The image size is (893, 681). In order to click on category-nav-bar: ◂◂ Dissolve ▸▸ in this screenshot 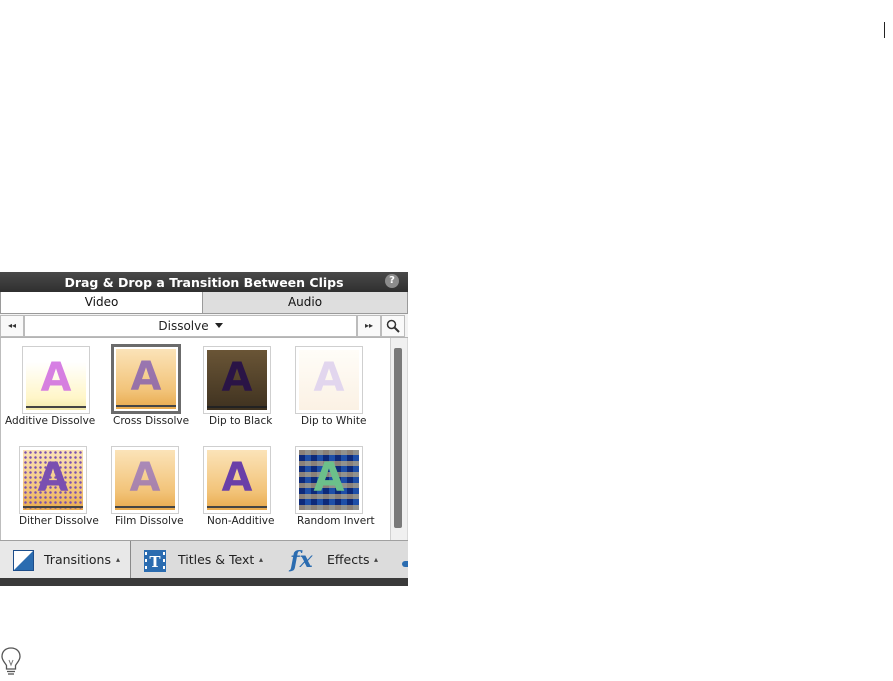, I will do `click(204, 326)`.